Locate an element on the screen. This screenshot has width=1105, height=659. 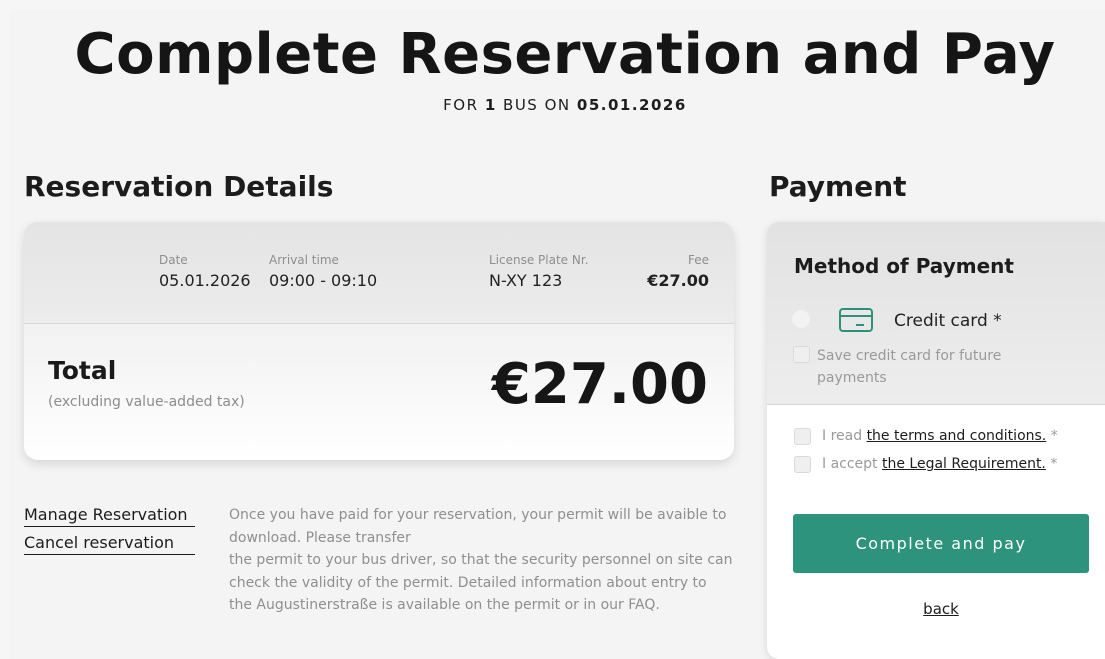
credit-card-icon is located at coordinates (856, 320).